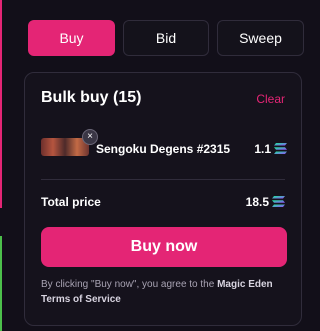  Describe the element at coordinates (257, 202) in the screenshot. I see `total-price-value: 18.5` at that location.